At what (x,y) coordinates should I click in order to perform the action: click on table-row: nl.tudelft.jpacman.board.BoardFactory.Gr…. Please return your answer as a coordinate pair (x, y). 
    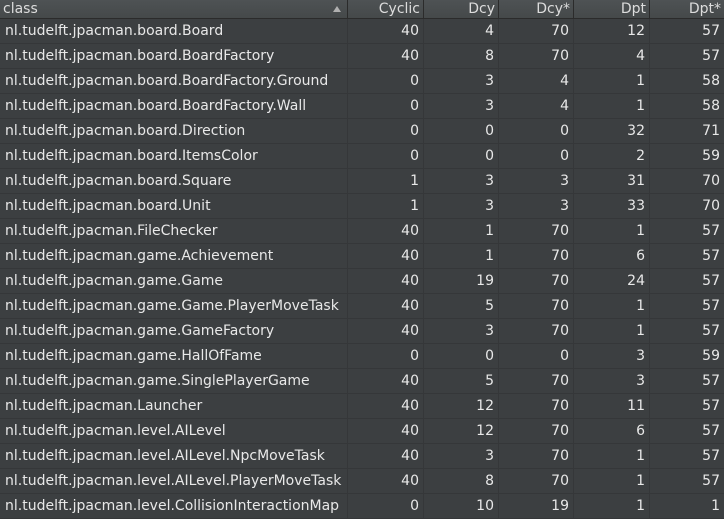
    Looking at the image, I should click on (362, 81).